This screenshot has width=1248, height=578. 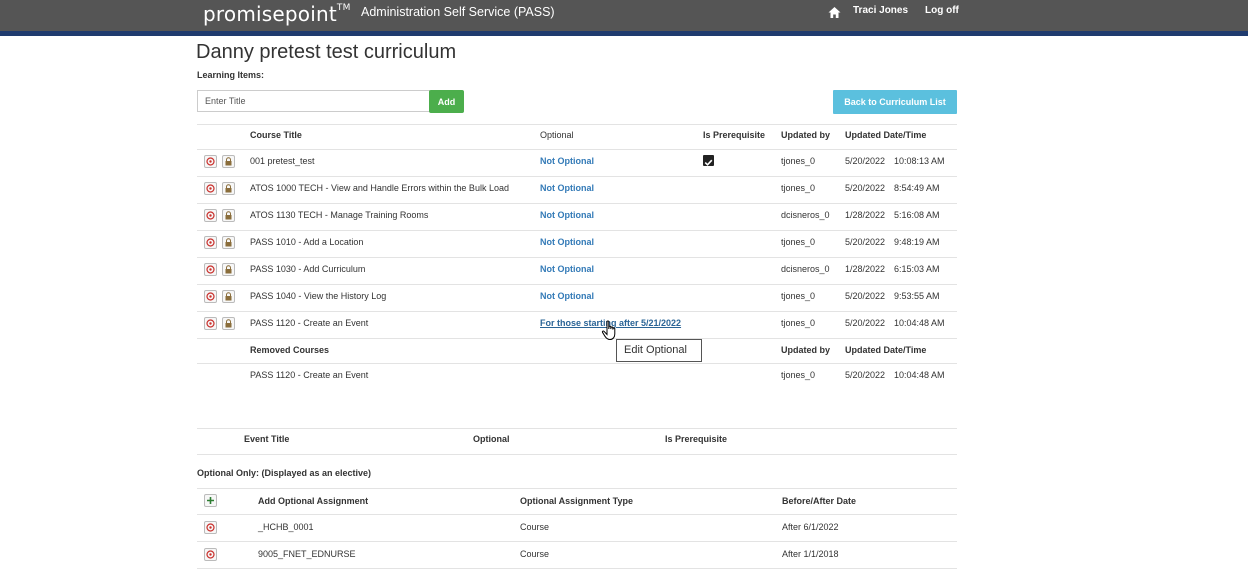 What do you see at coordinates (919, 161) in the screenshot?
I see `updated-time: 10:08:13 AM` at bounding box center [919, 161].